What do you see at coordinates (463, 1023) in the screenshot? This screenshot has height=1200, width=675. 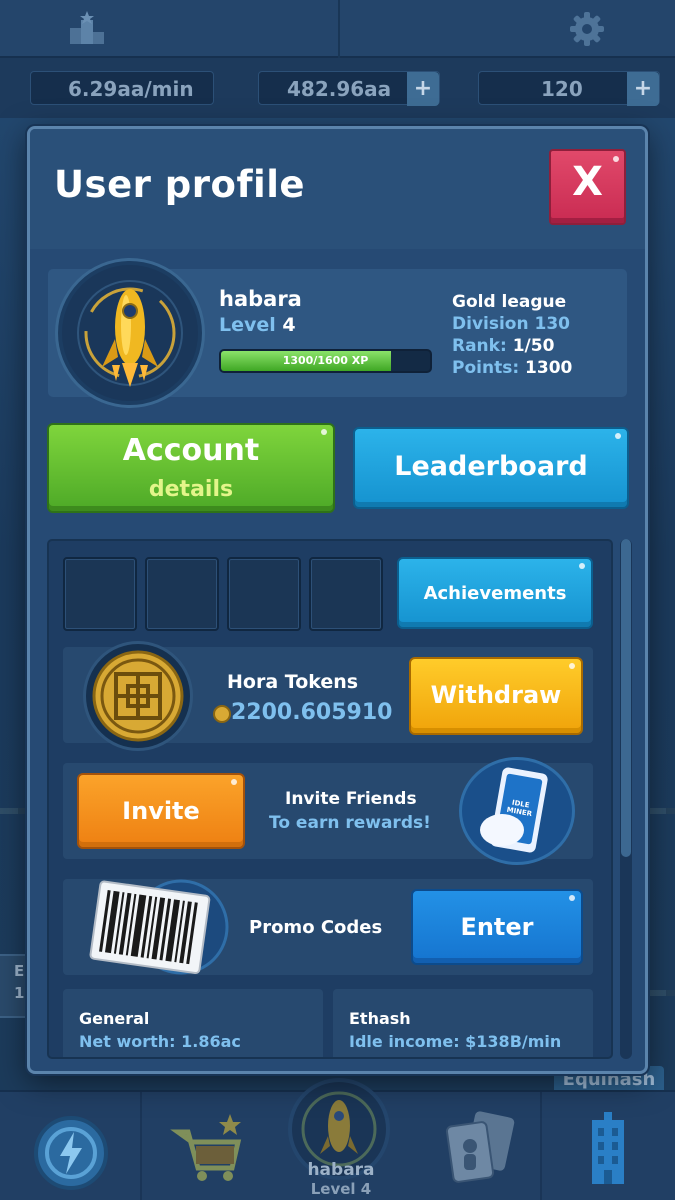 I see `ethash-stats-box: Ethash Idle income: $138B/min` at bounding box center [463, 1023].